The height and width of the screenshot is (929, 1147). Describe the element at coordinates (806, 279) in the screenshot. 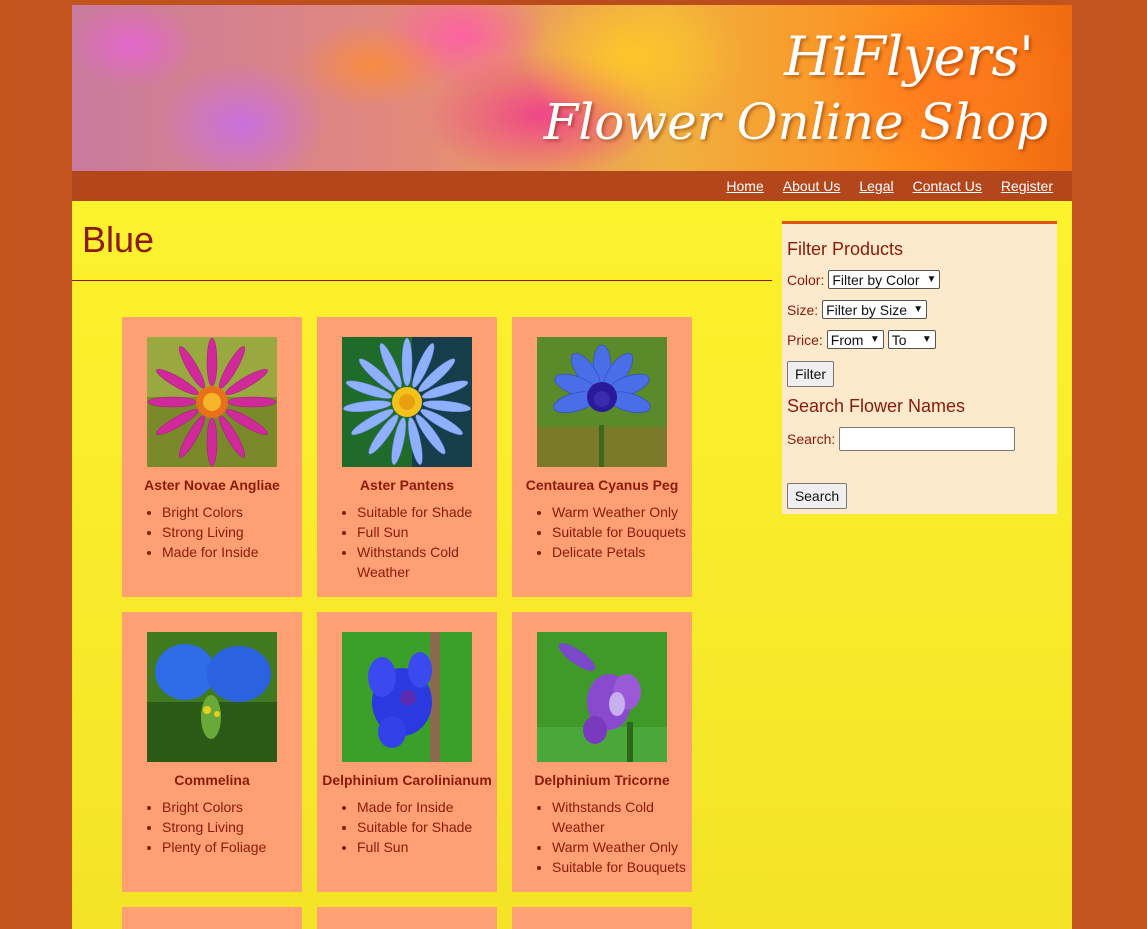

I see `color-label: Color:` at that location.